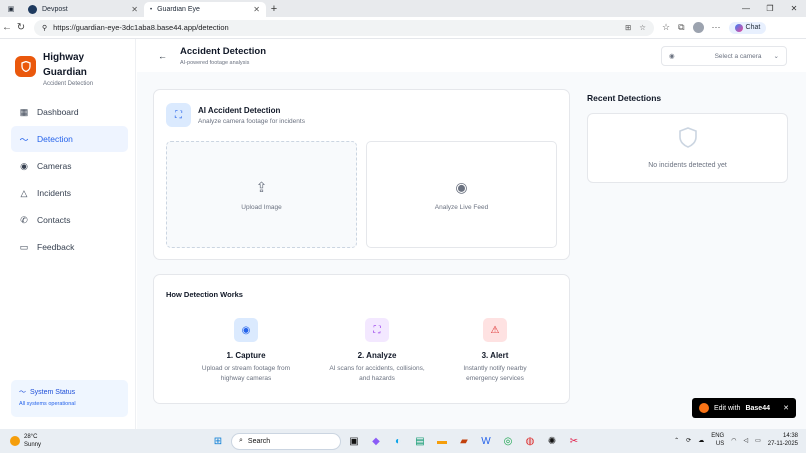 This screenshot has width=806, height=453. Describe the element at coordinates (205, 9) in the screenshot. I see `browser-tab-guardian-eye: • Guardian Eye ✕` at that location.